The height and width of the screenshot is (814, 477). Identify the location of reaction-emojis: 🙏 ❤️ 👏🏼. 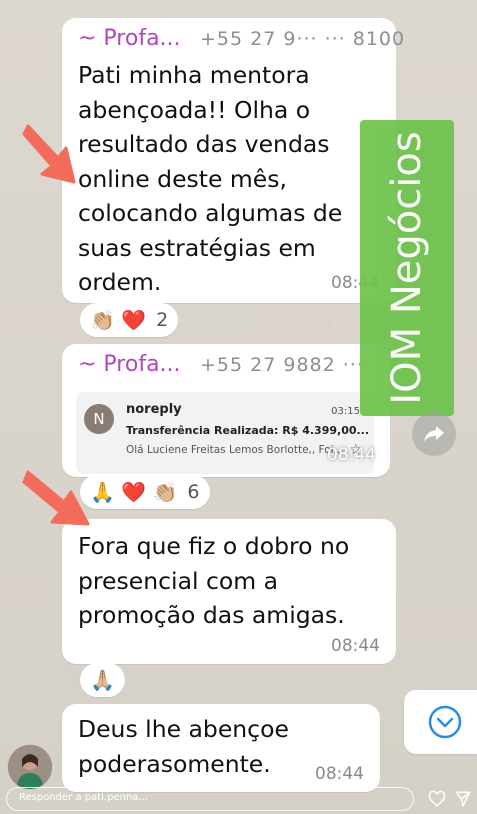
(134, 492).